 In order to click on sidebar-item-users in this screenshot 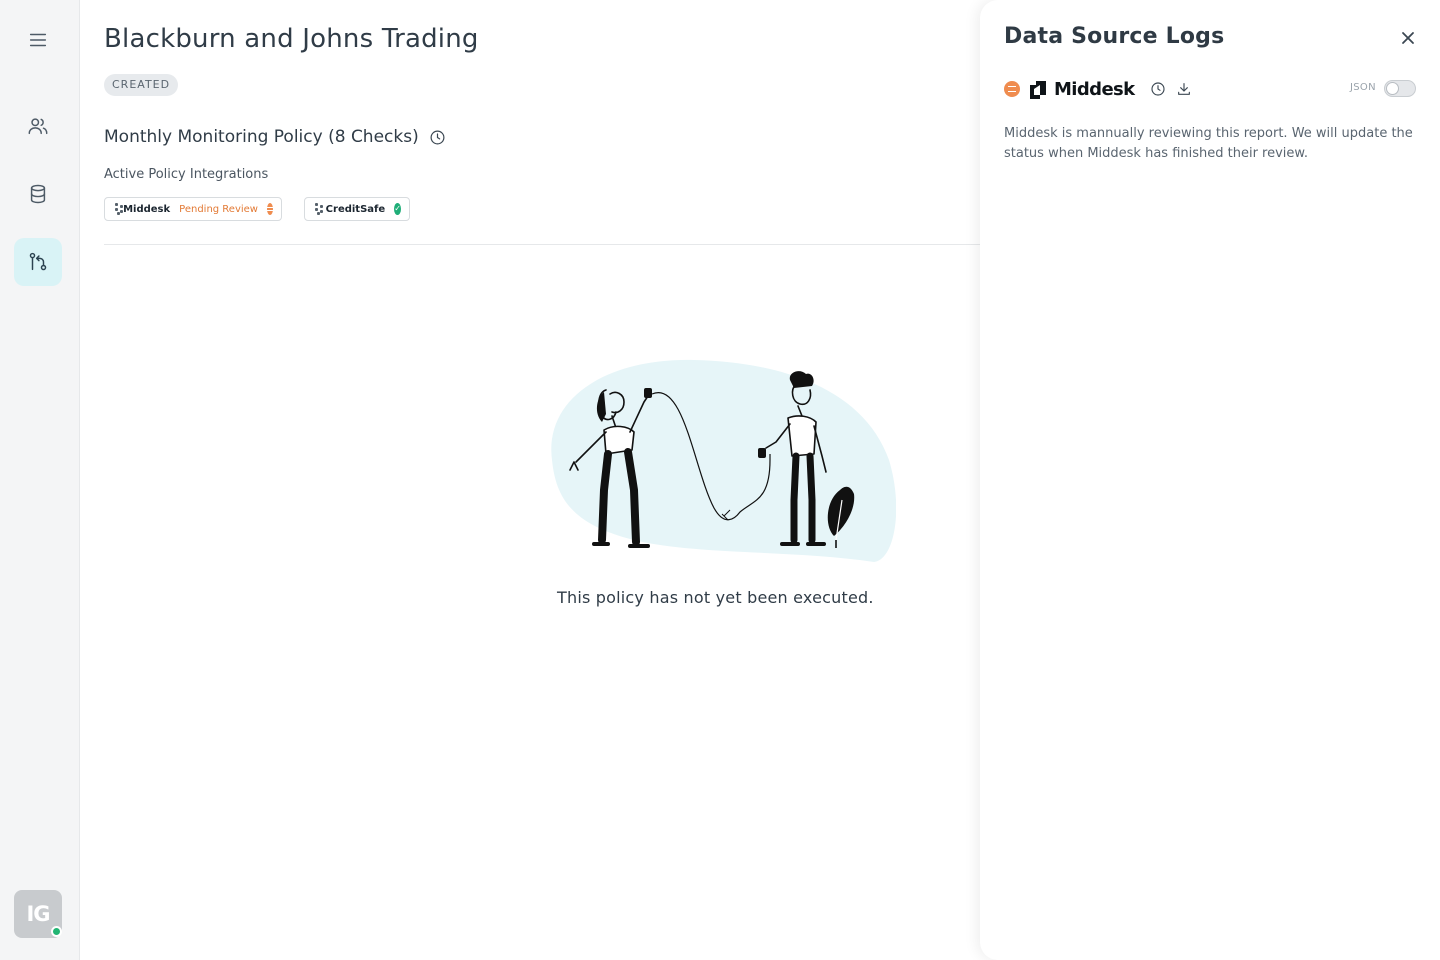, I will do `click(38, 126)`.